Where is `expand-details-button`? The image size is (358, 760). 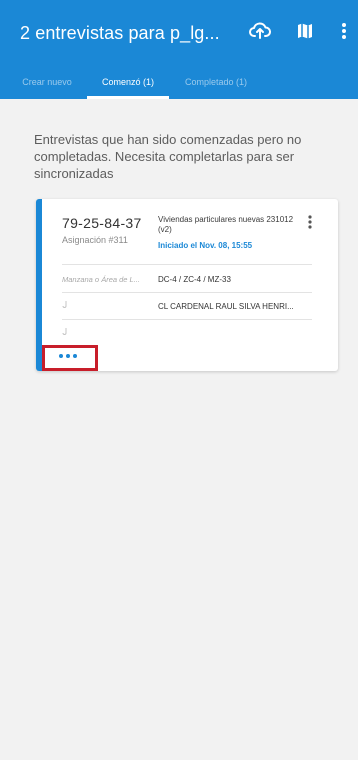 expand-details-button is located at coordinates (68, 355).